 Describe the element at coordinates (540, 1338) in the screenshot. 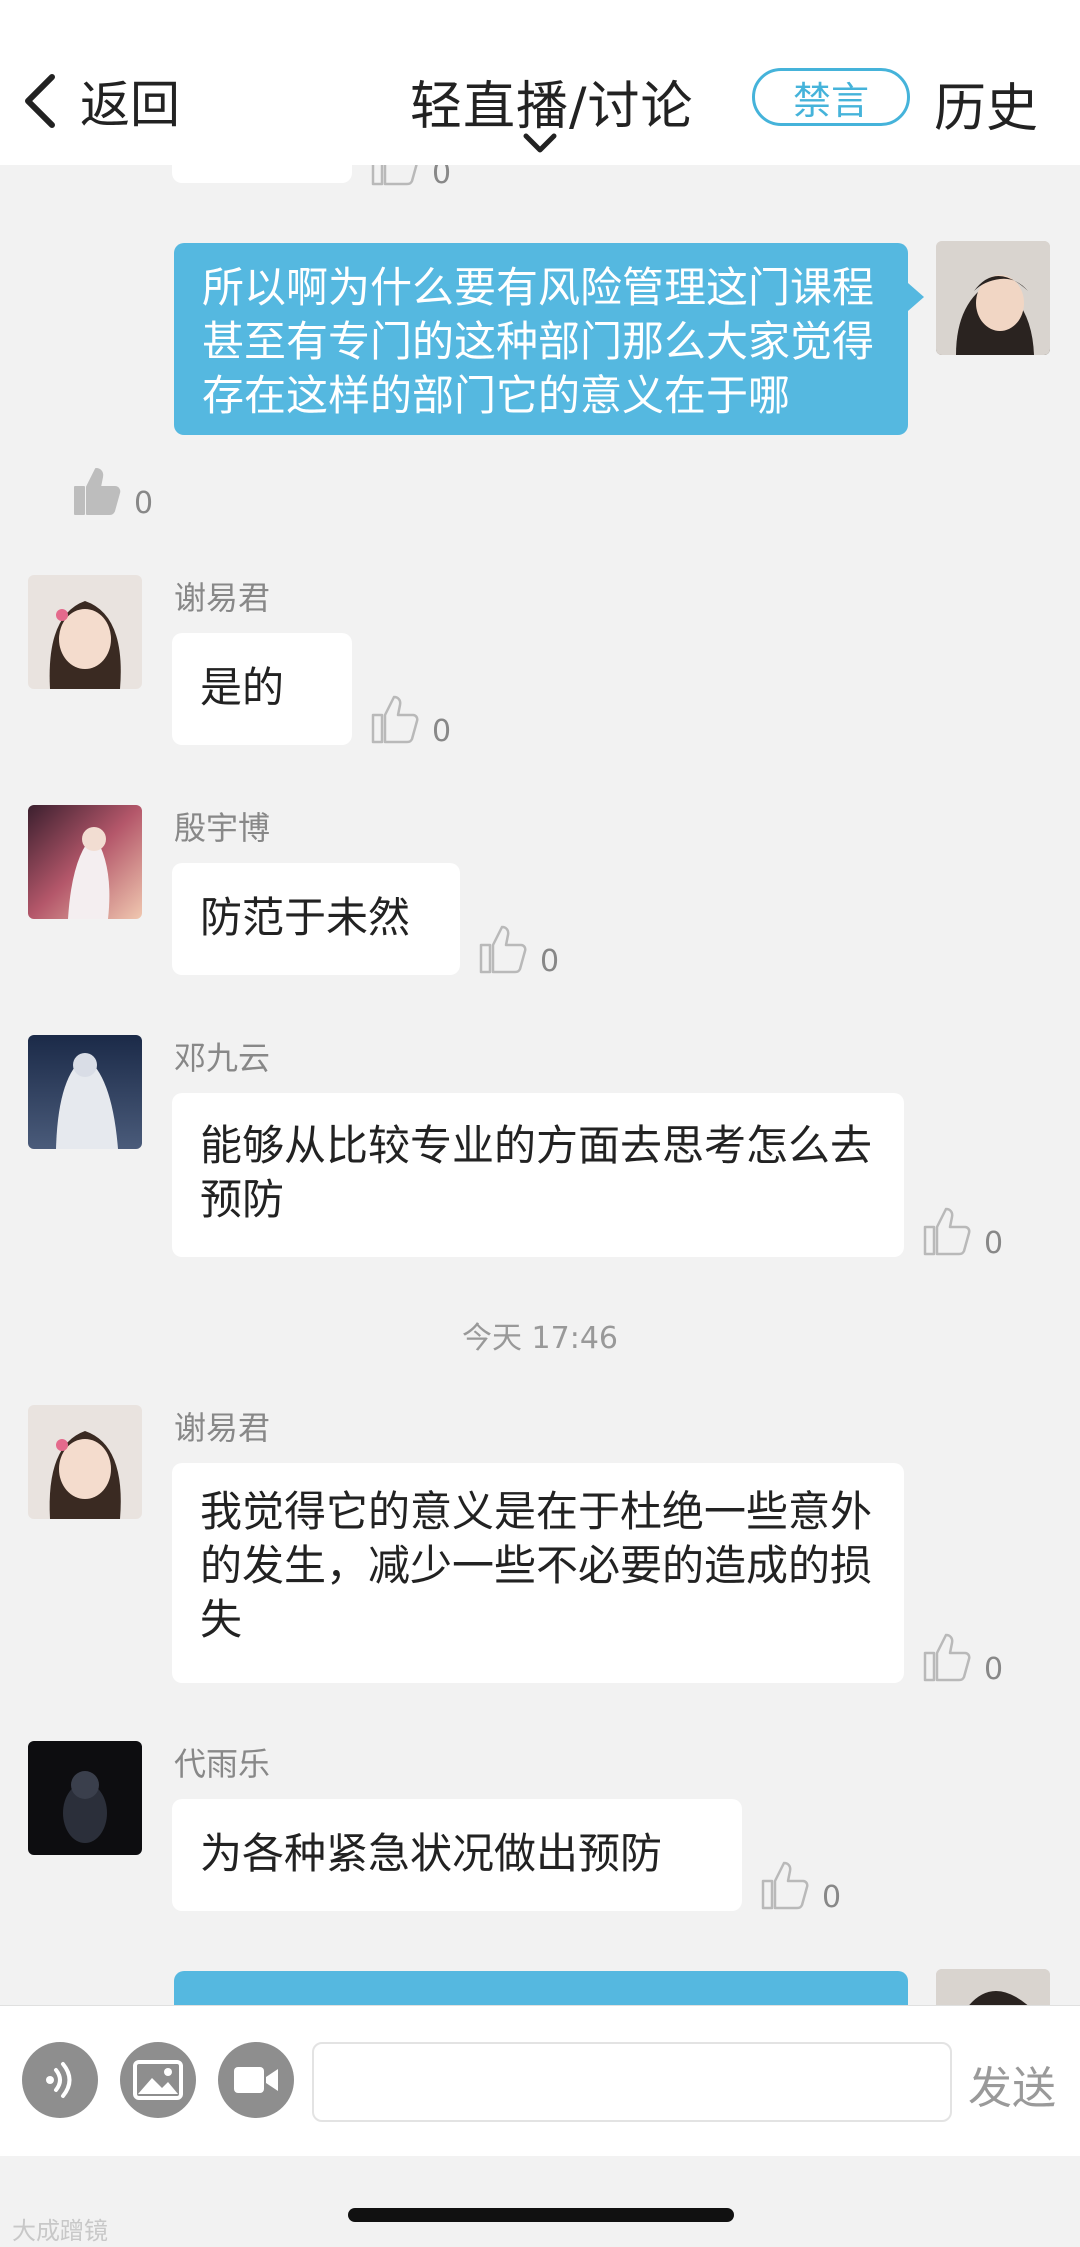

I see `timestamp: 今天 17:46` at that location.